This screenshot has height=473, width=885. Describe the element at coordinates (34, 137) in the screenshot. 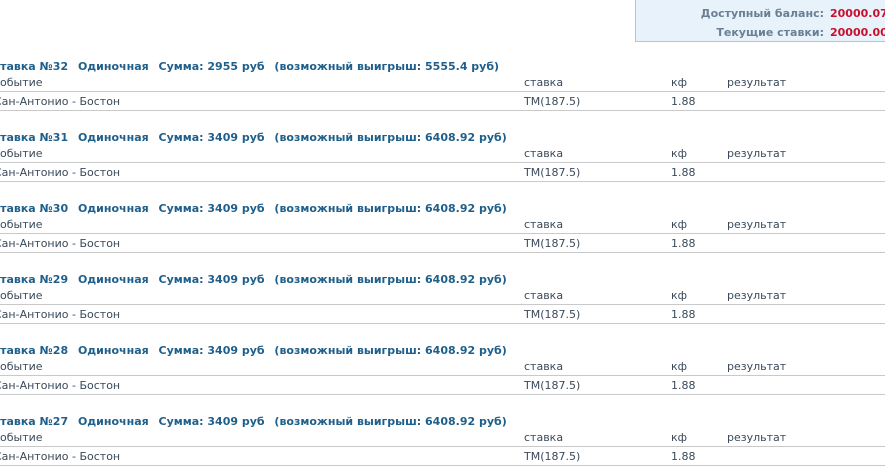

I see `bet-number: Ставка №31` at that location.